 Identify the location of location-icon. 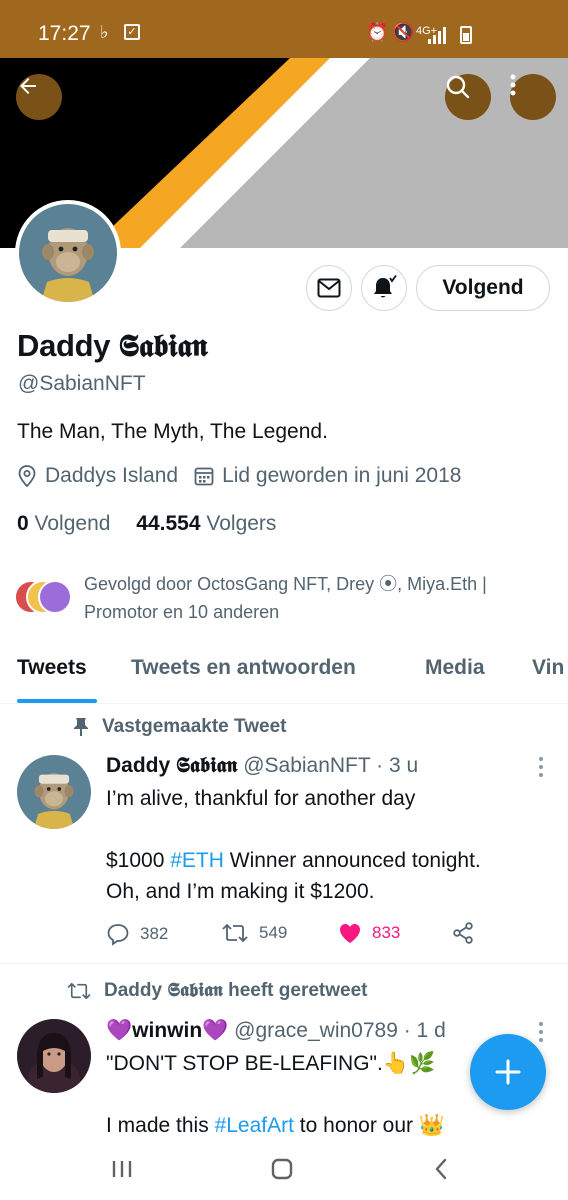
(27, 476).